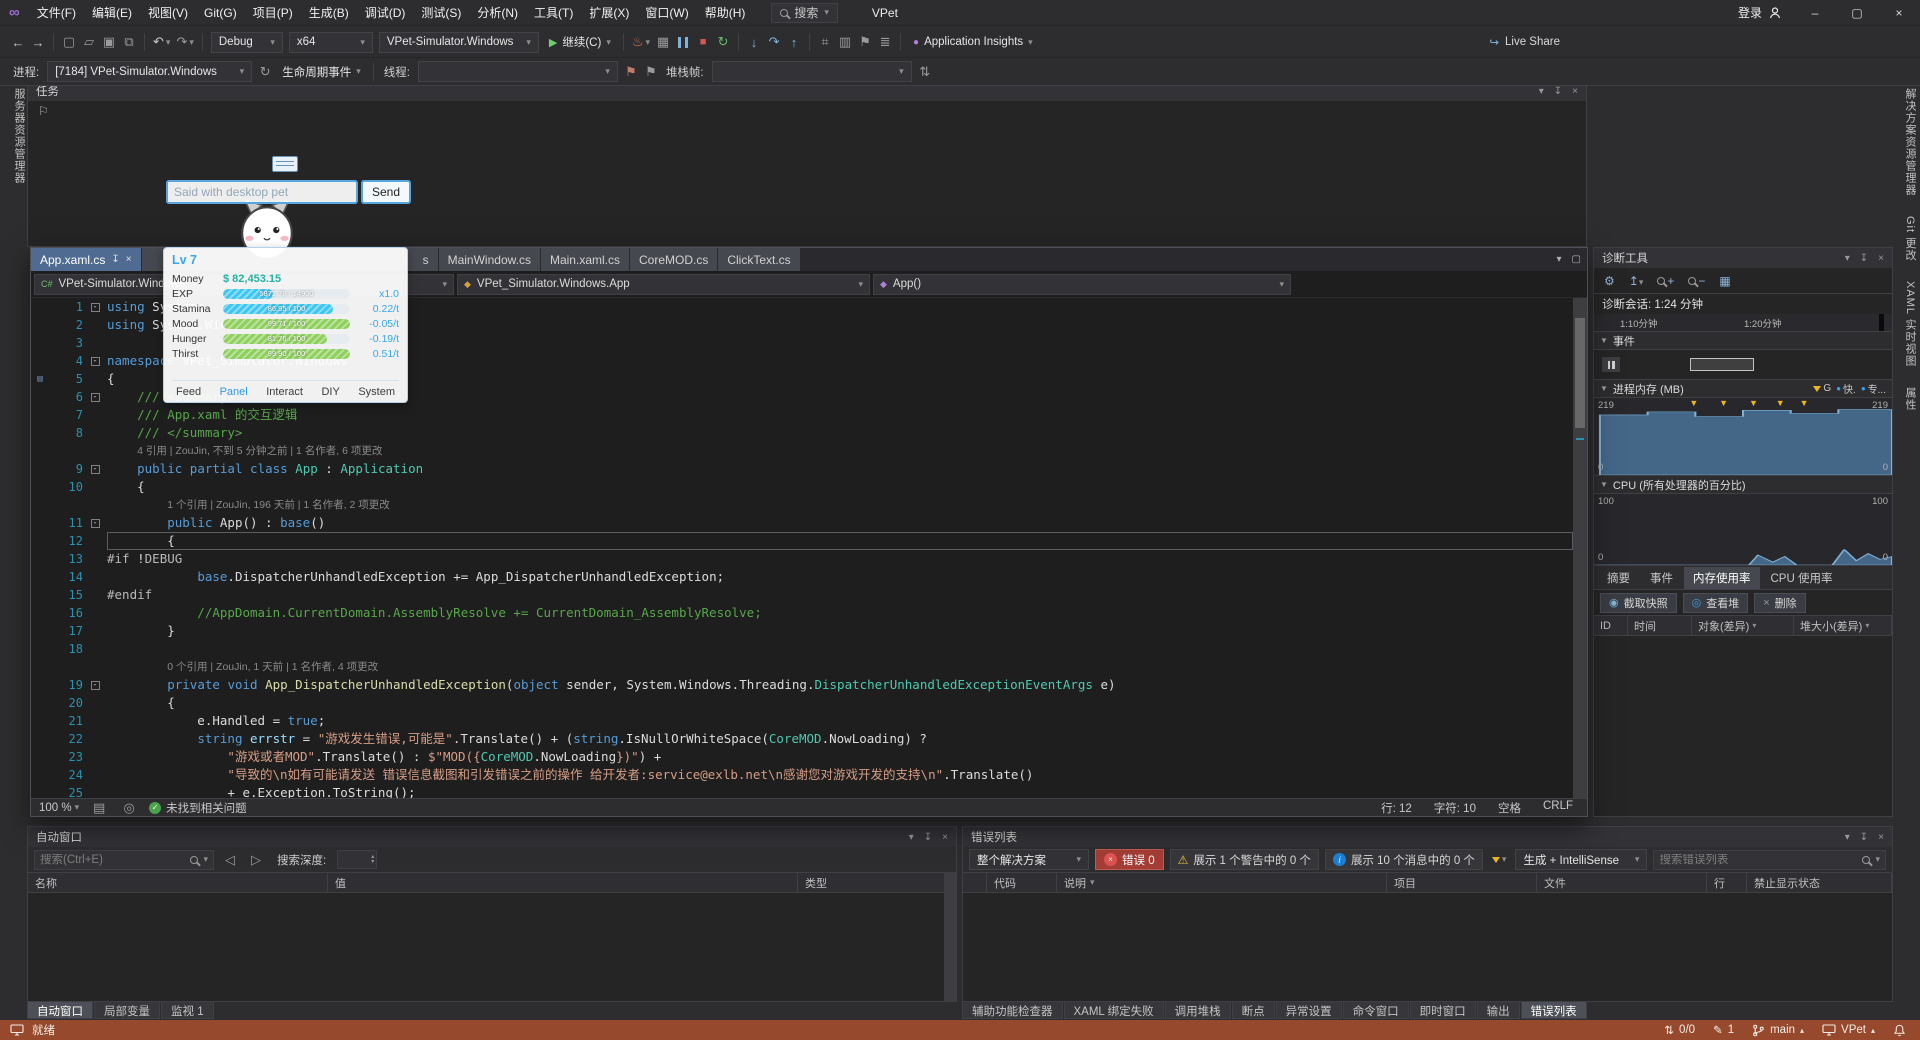 The image size is (1920, 1040). I want to click on tool-window-tab: 异常设置, so click(1308, 1010).